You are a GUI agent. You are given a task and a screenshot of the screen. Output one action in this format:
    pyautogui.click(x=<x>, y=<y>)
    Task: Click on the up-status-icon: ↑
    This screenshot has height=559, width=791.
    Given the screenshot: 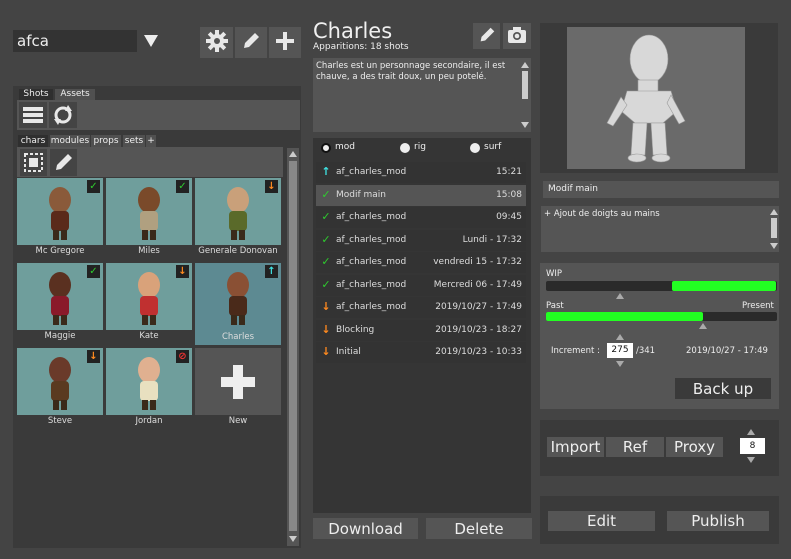 What is the action you would take?
    pyautogui.click(x=326, y=171)
    